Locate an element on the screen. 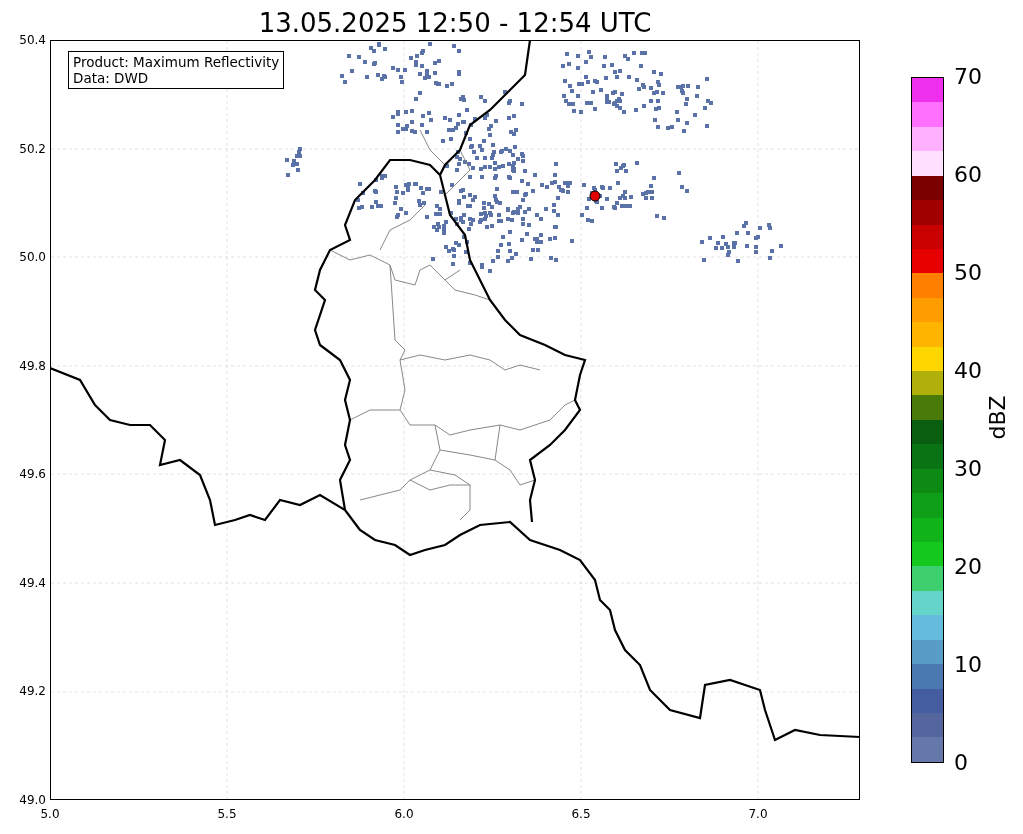 The height and width of the screenshot is (834, 1023). info-text: Data: DWD is located at coordinates (111, 78).